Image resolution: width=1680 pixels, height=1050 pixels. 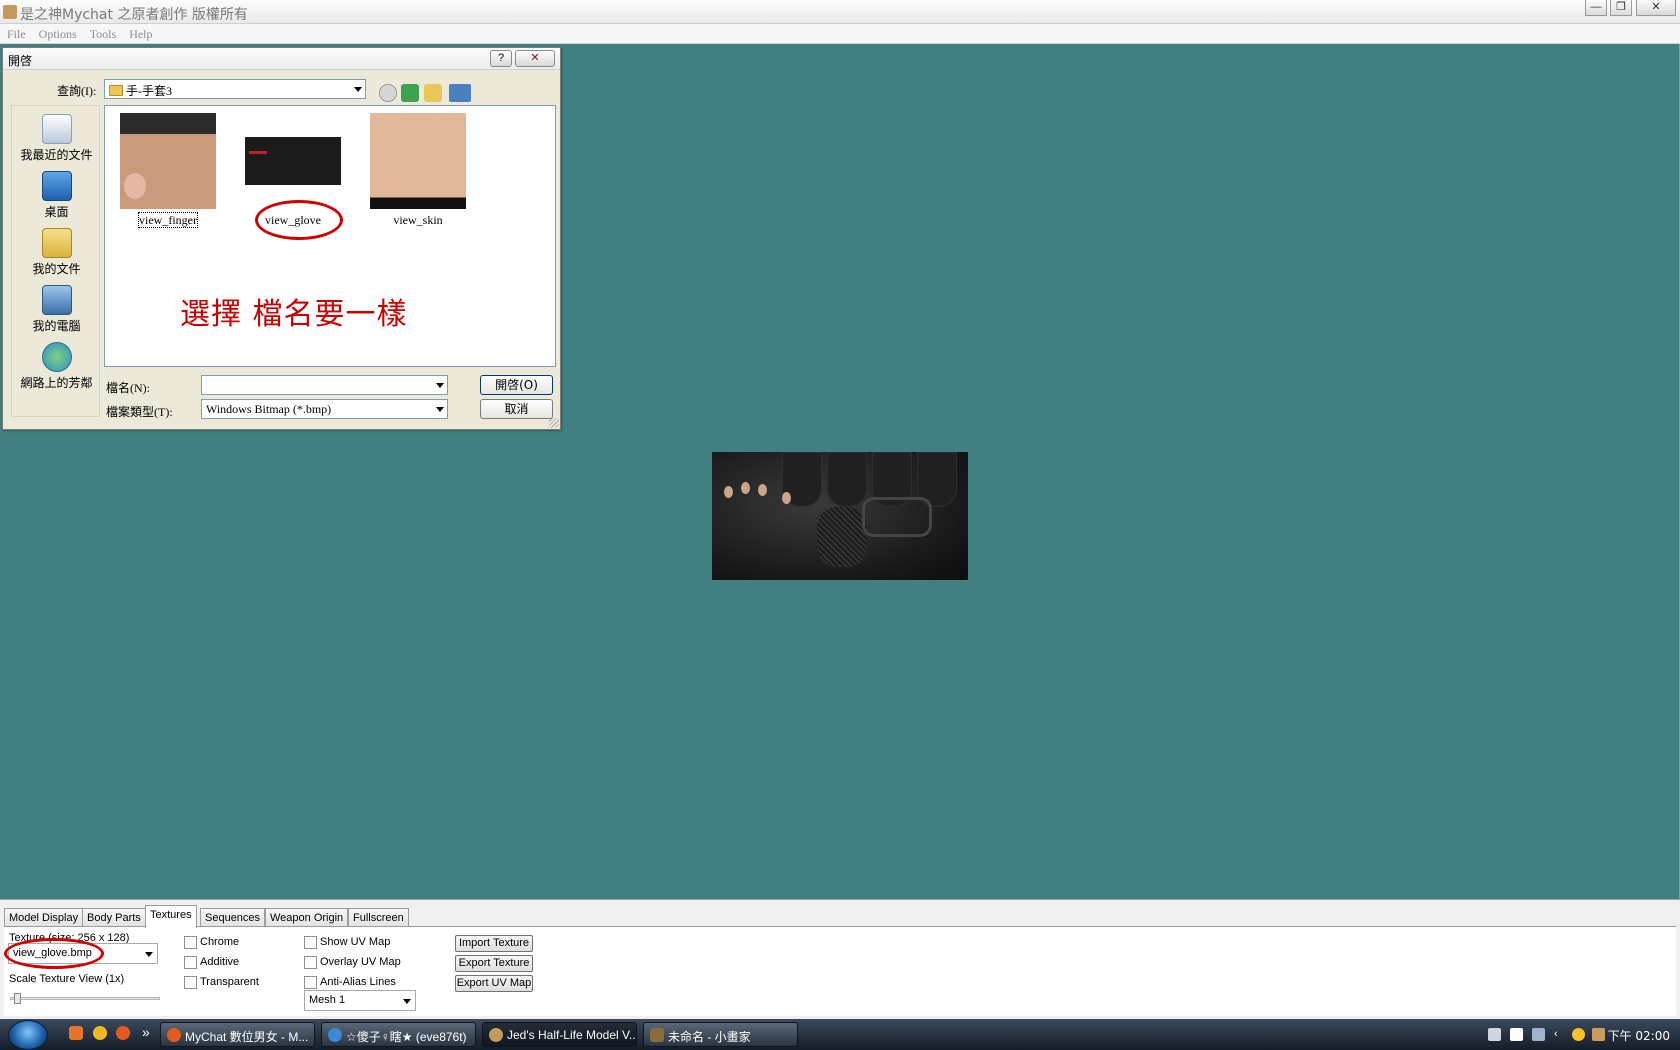 I want to click on smiley-icon, so click(x=1578, y=1034).